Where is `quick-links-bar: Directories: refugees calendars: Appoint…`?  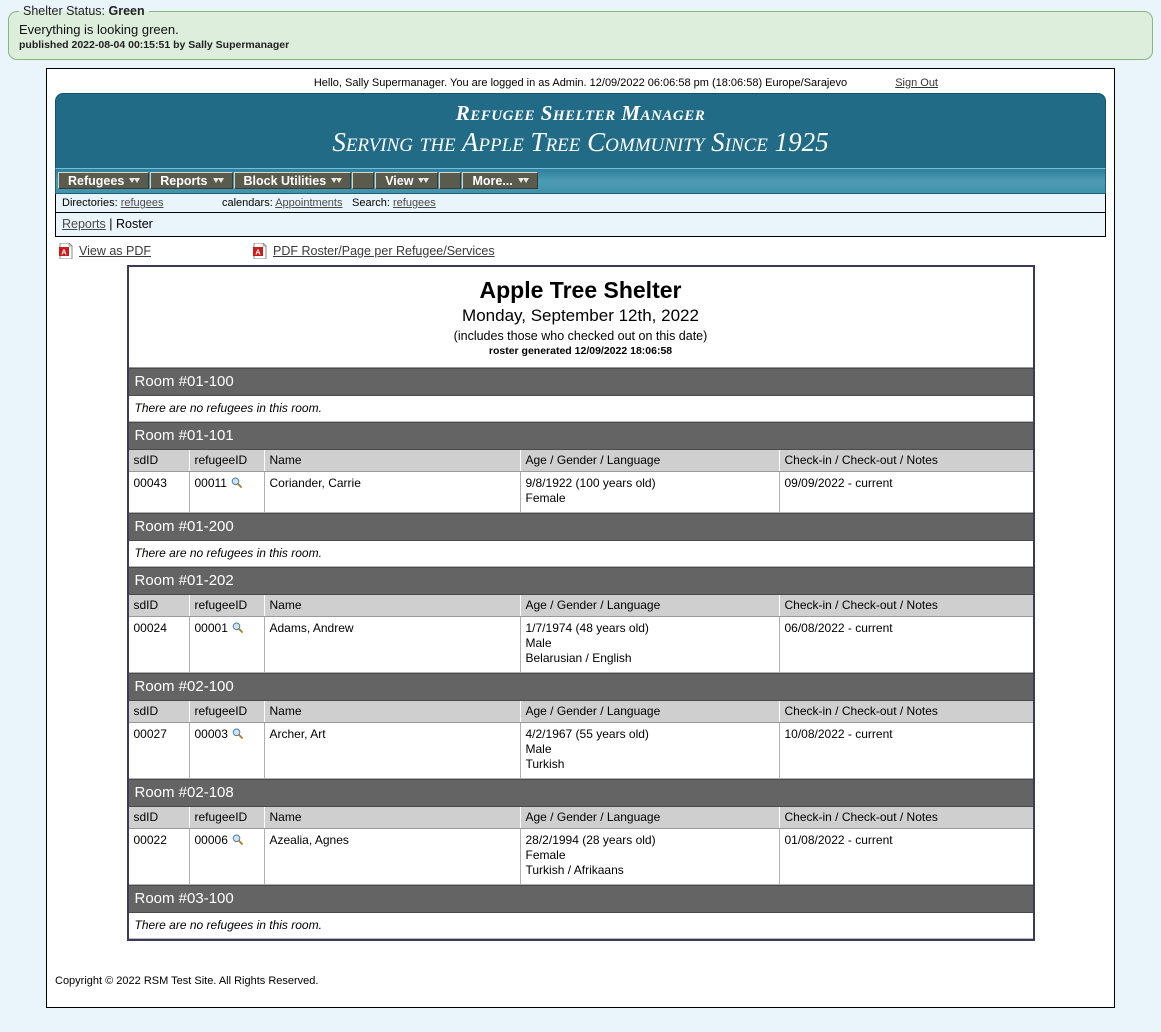
quick-links-bar: Directories: refugees calendars: Appoint… is located at coordinates (580, 204).